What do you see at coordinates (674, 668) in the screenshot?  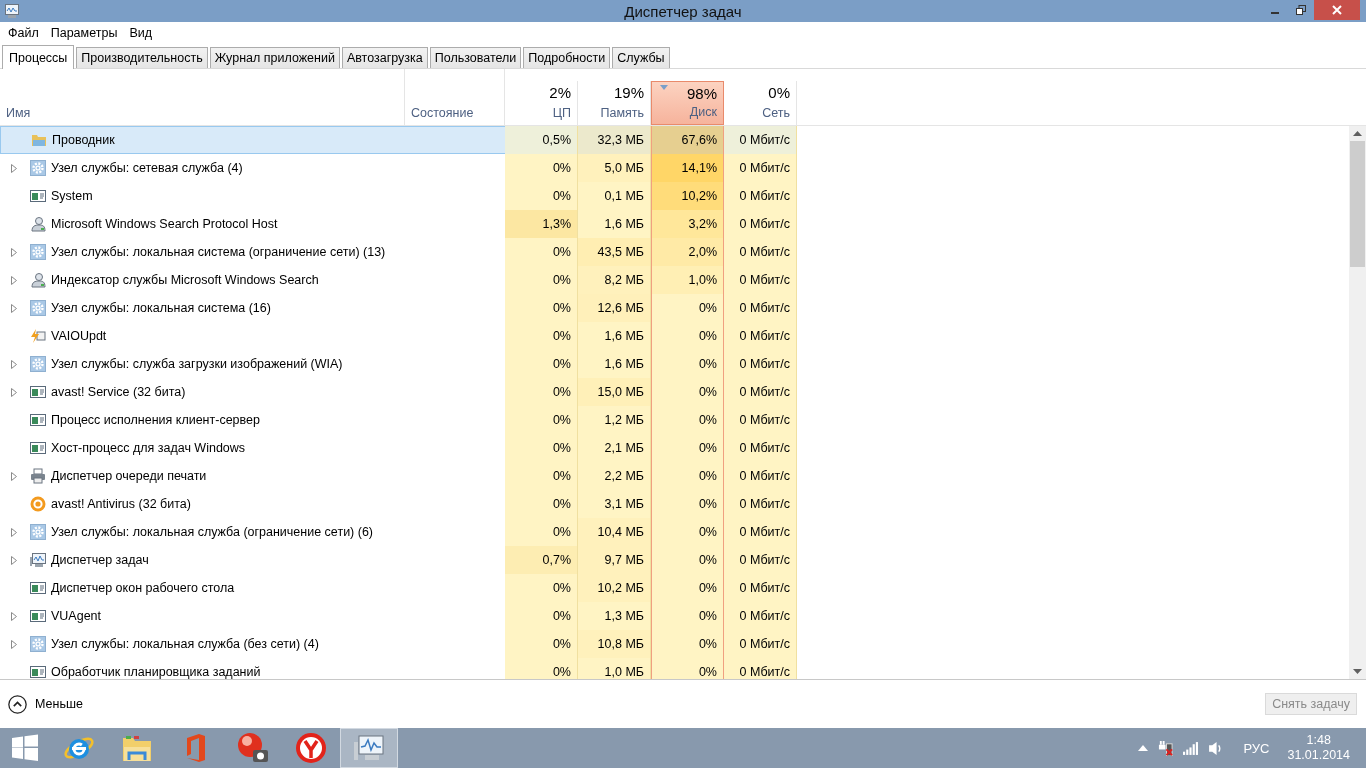 I see `process-row: Обработчик планировщика заданий 0% 1,0 МБ 0% 0 Мбит/с` at bounding box center [674, 668].